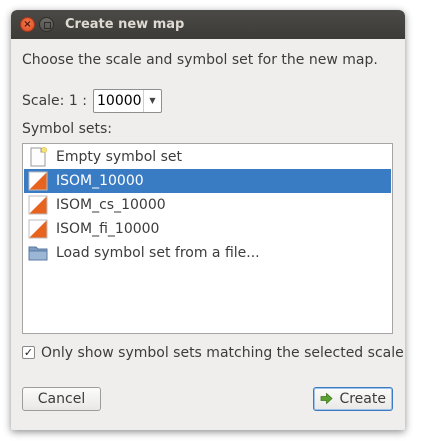 The height and width of the screenshot is (441, 423). What do you see at coordinates (38, 253) in the screenshot?
I see `folder-icon` at bounding box center [38, 253].